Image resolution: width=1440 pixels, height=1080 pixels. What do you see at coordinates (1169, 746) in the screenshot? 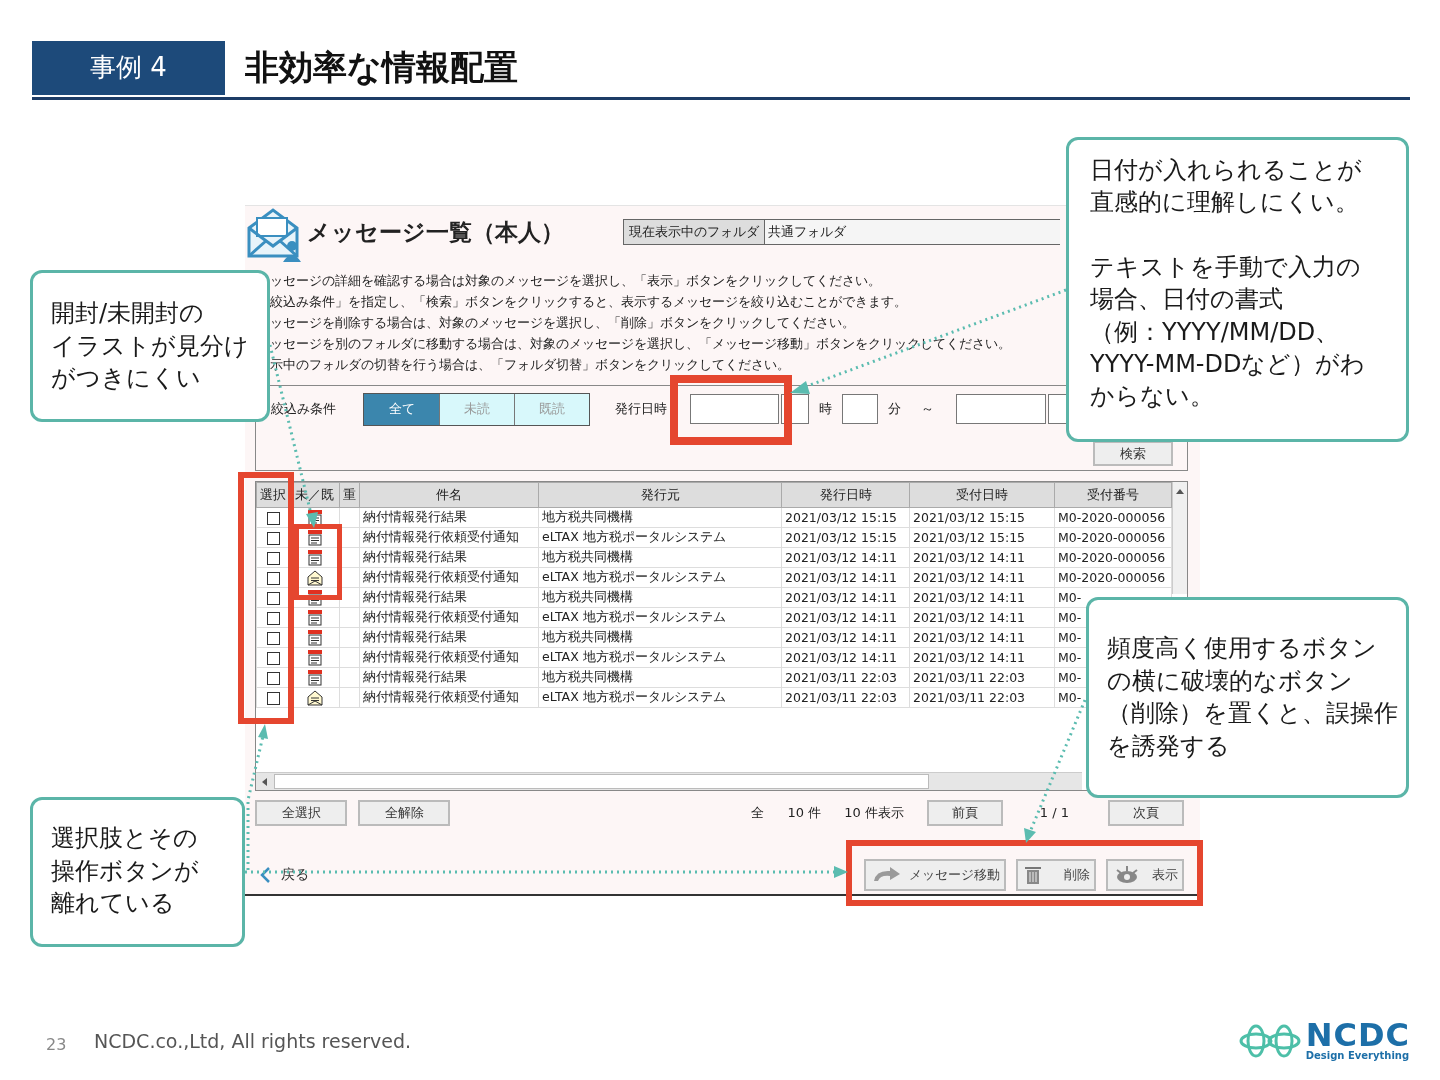
I see `callout-text: を誘発する` at bounding box center [1169, 746].